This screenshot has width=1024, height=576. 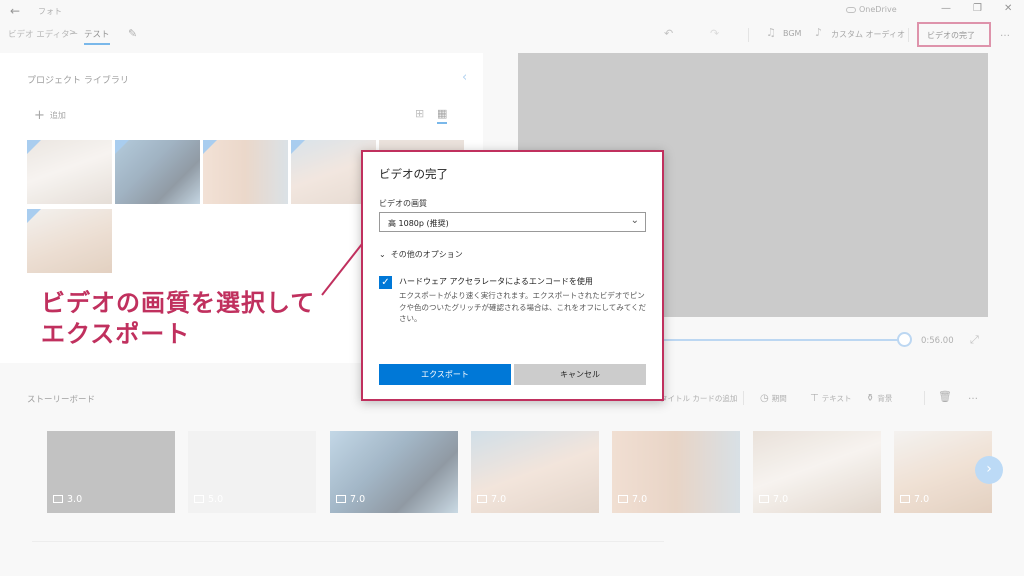 I want to click on hardware-encoding-label: ハードウェア アクセラレータによるエンコードを使用, so click(x=496, y=281).